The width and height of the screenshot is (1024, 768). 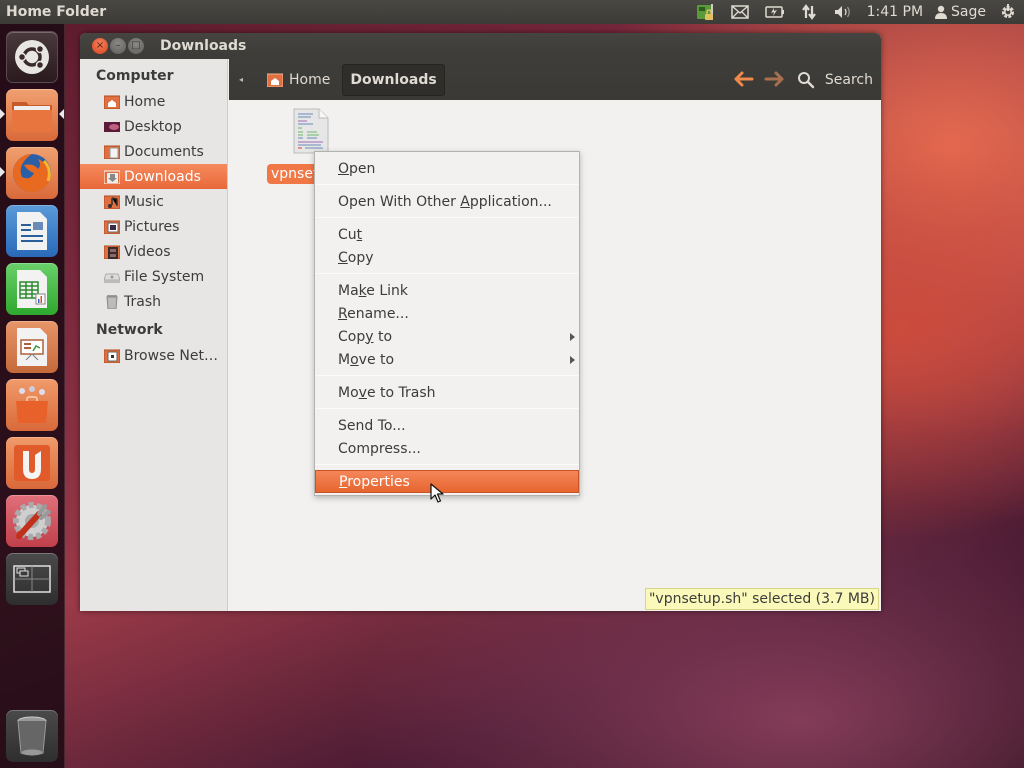 I want to click on launcher-trash, so click(x=32, y=736).